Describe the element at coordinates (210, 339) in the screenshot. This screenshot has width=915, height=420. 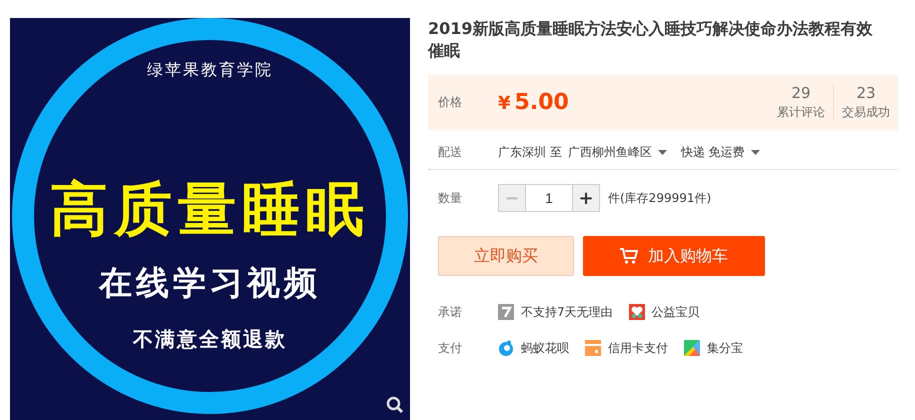
I see `image-note: 不满意全额退款` at that location.